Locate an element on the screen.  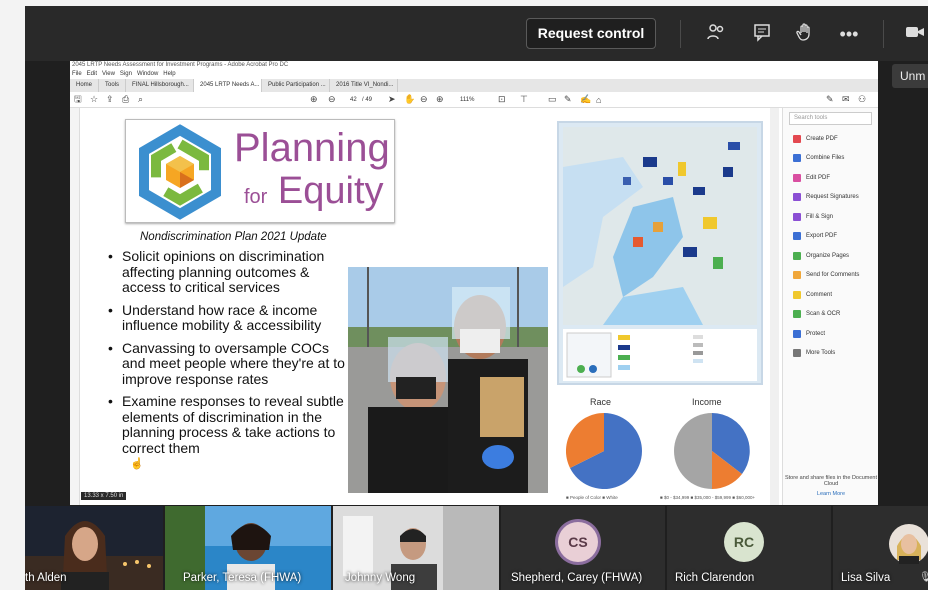
income-pie-chart is located at coordinates (712, 451).